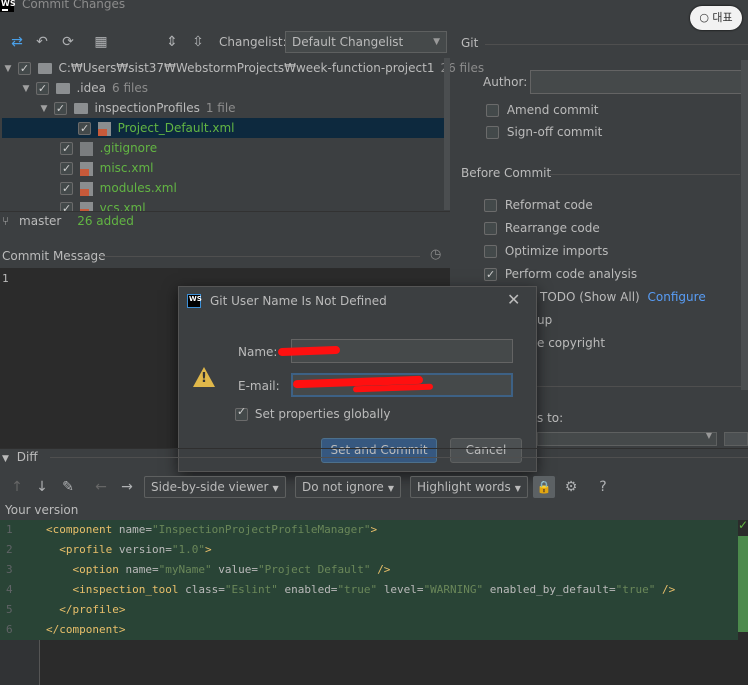 The image size is (748, 685). What do you see at coordinates (590, 297) in the screenshot?
I see `todo-label: TODO (Show All)` at bounding box center [590, 297].